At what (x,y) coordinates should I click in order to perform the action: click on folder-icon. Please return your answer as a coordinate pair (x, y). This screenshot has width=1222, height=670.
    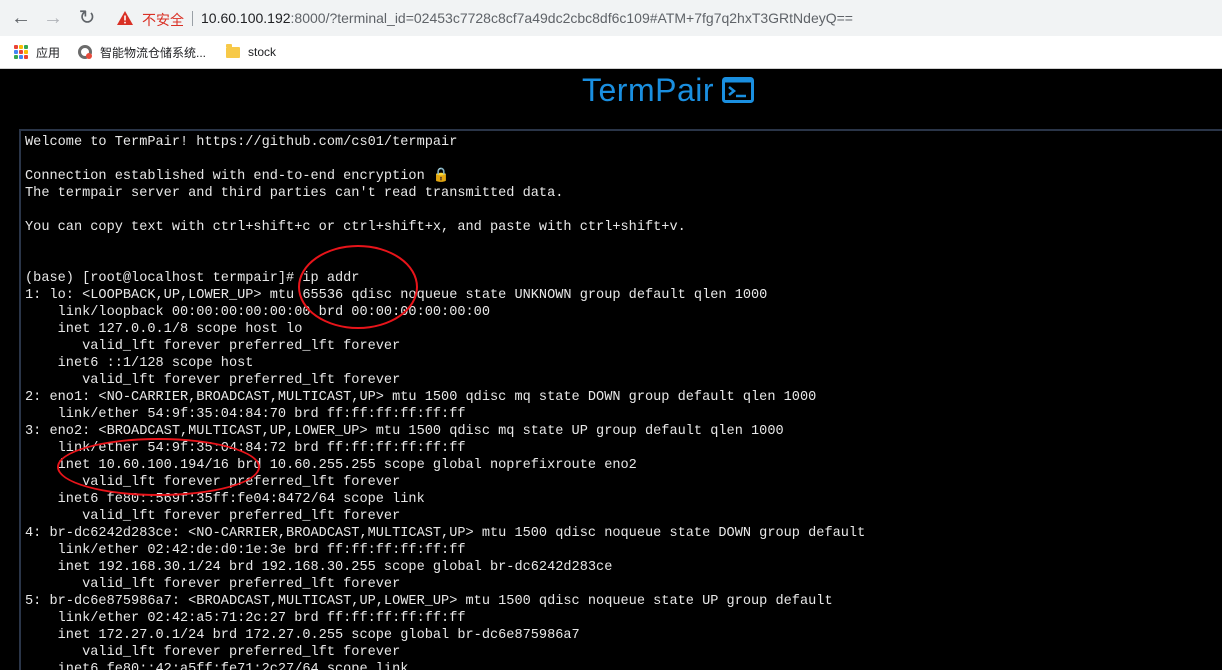
    Looking at the image, I should click on (233, 50).